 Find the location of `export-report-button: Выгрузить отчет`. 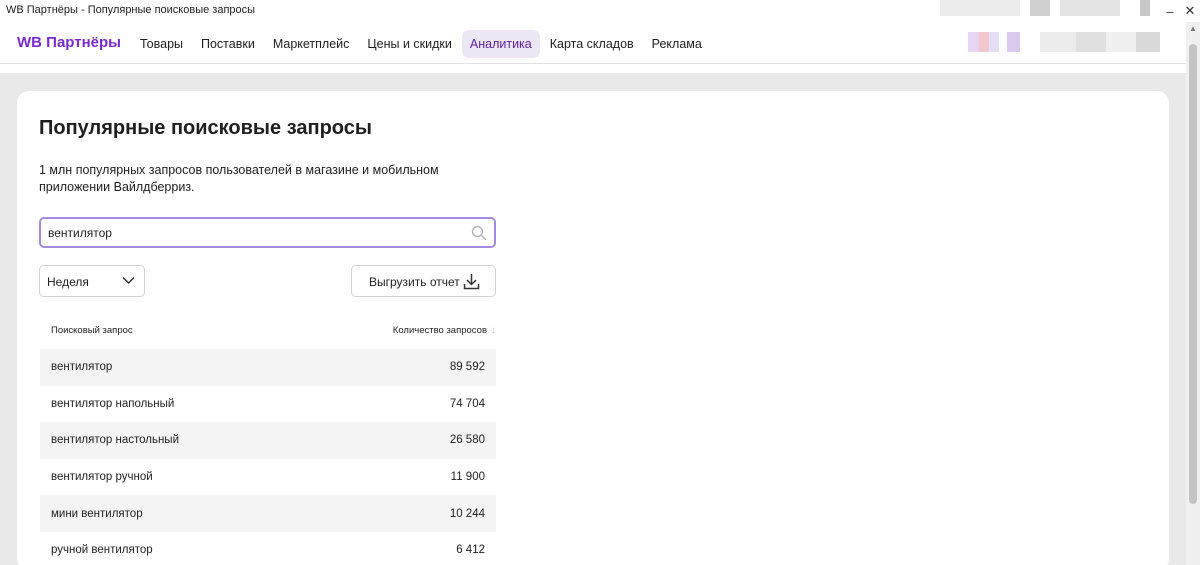

export-report-button: Выгрузить отчет is located at coordinates (423, 281).